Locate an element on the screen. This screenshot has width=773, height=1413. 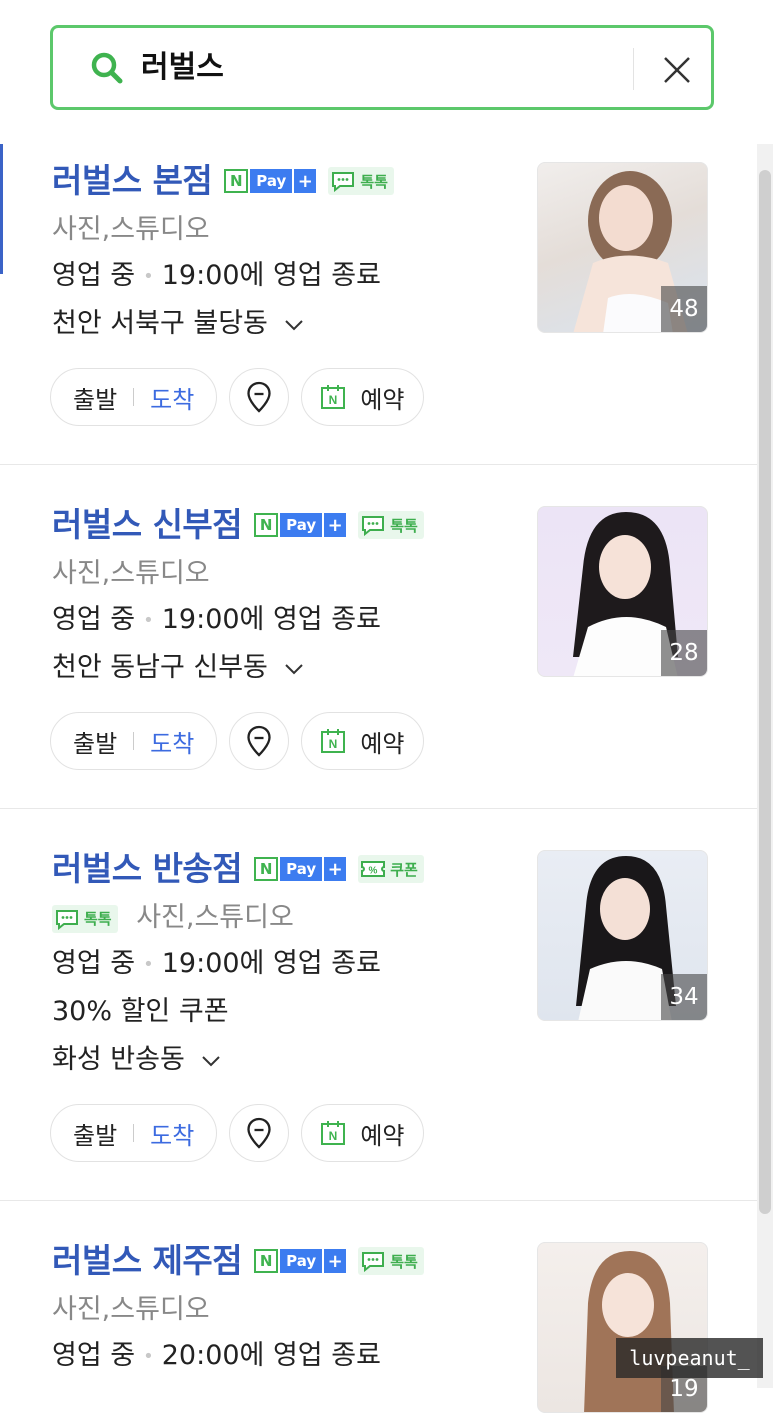
place-photo: 34 is located at coordinates (622, 935).